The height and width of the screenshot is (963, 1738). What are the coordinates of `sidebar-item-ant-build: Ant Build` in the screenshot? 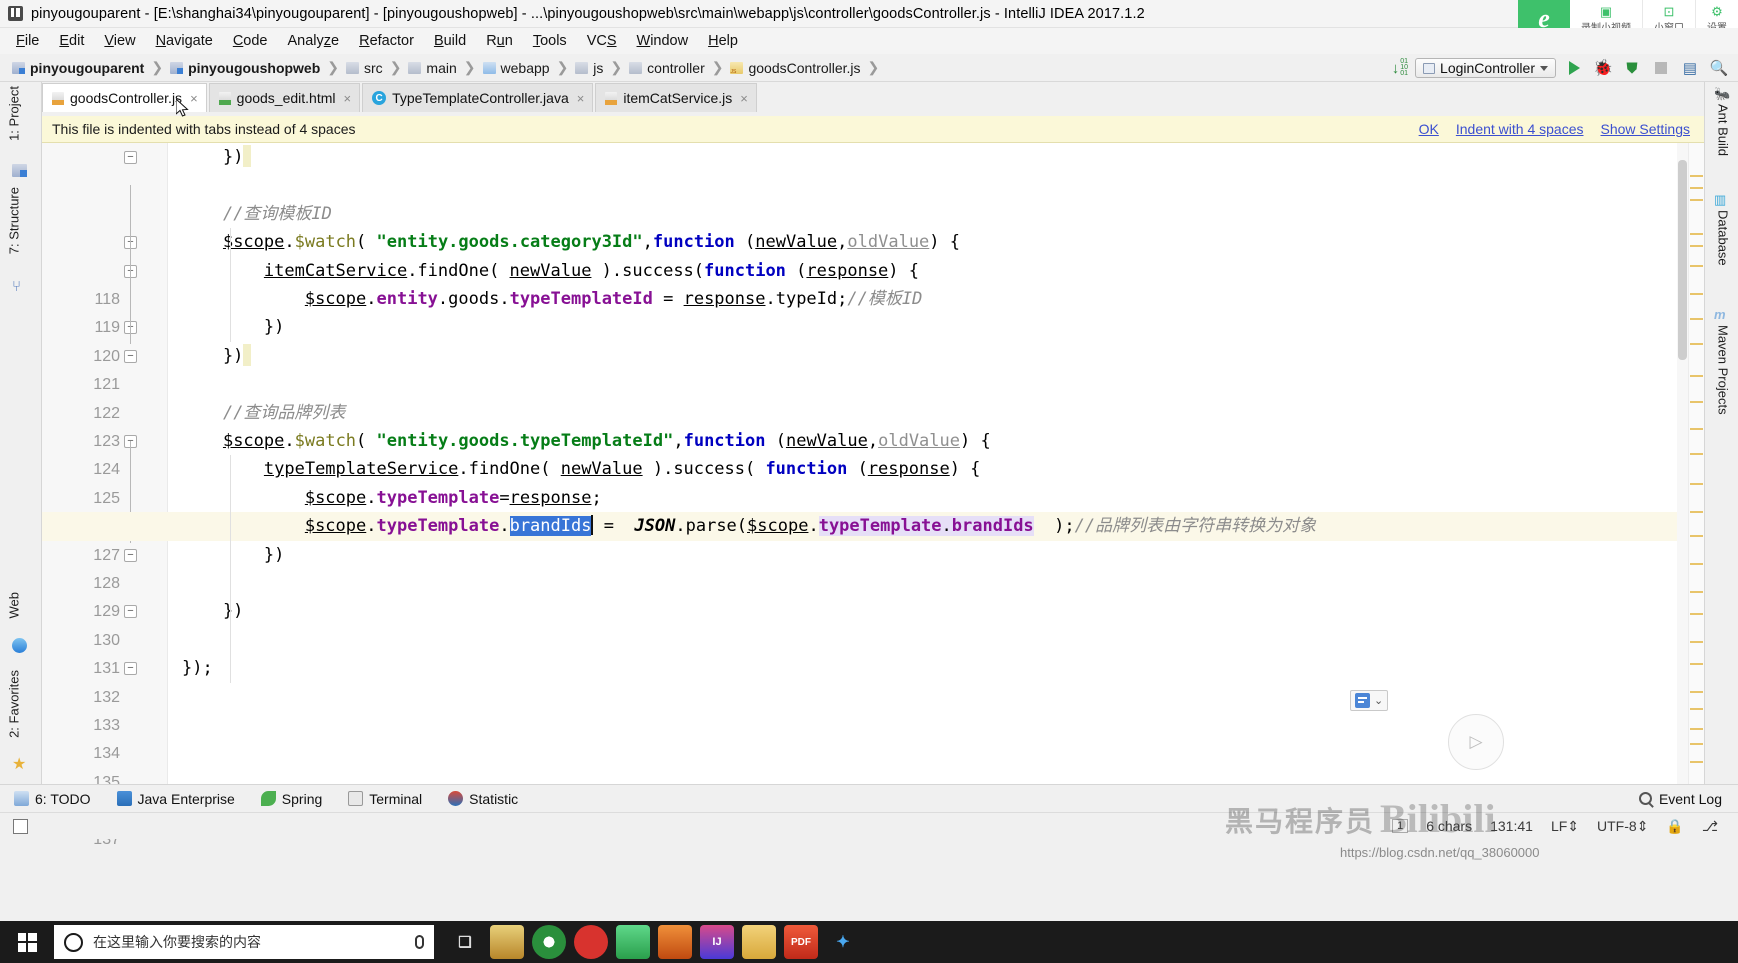 It's located at (1723, 130).